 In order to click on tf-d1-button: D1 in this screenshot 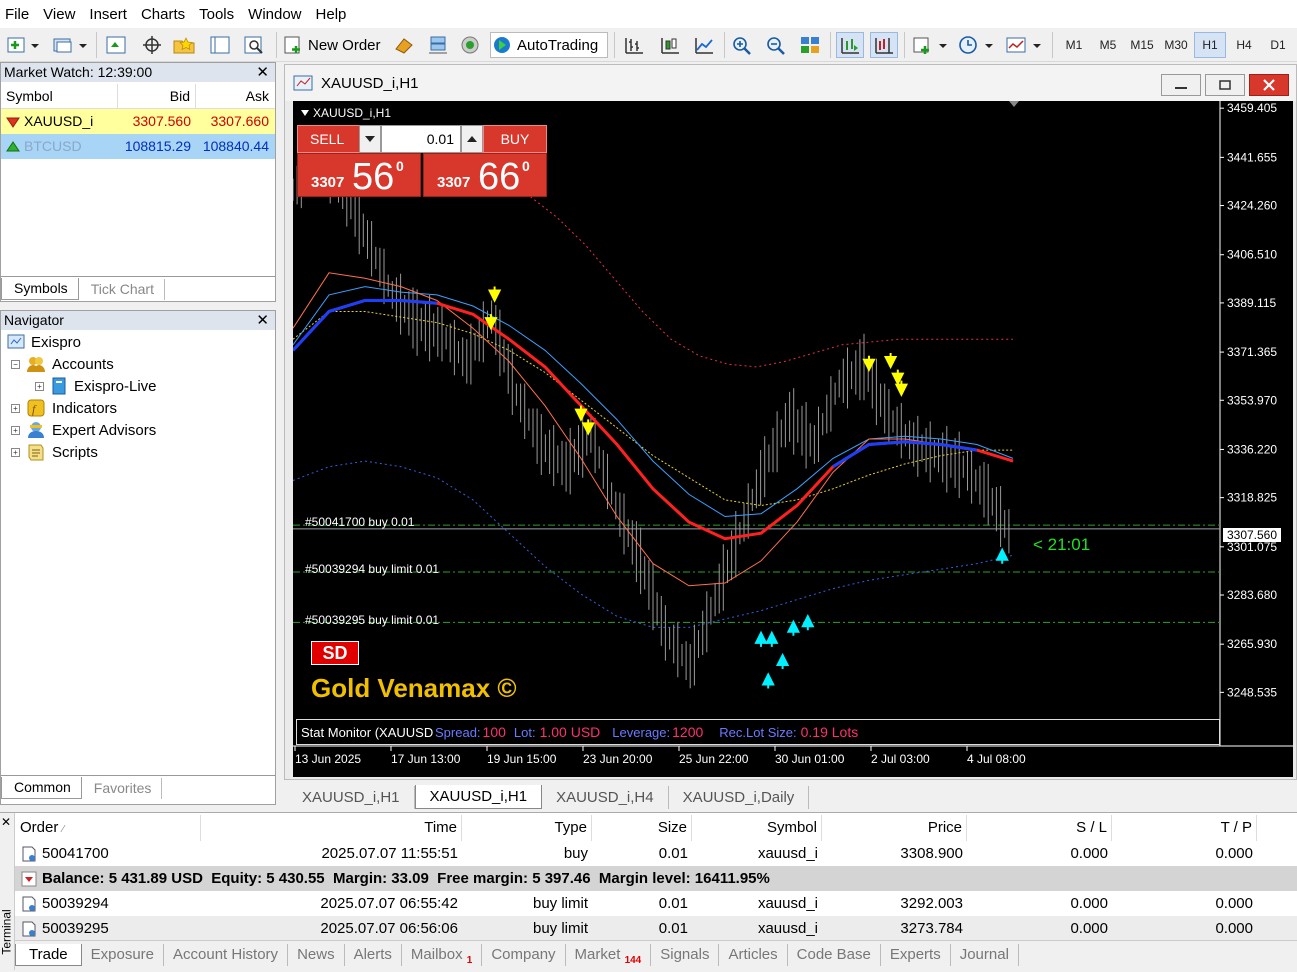, I will do `click(1278, 45)`.